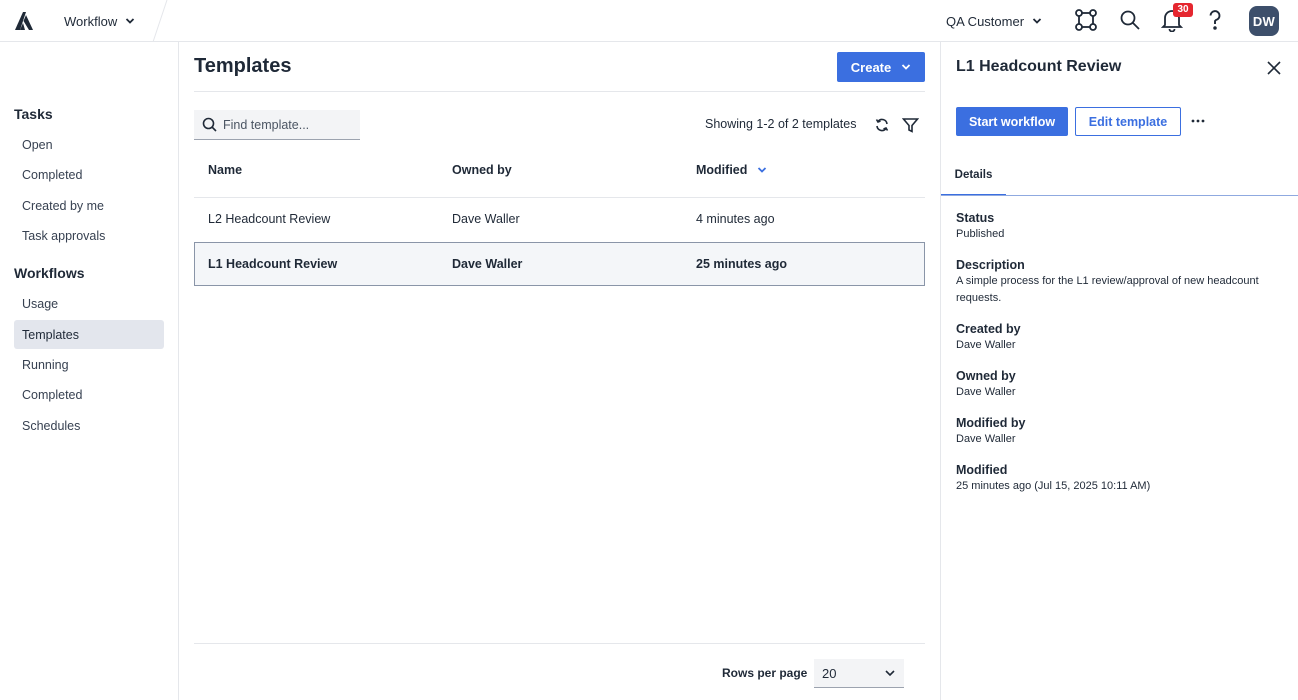 This screenshot has height=700, width=1298. What do you see at coordinates (89, 144) in the screenshot?
I see `sidebar-item-open: Open` at bounding box center [89, 144].